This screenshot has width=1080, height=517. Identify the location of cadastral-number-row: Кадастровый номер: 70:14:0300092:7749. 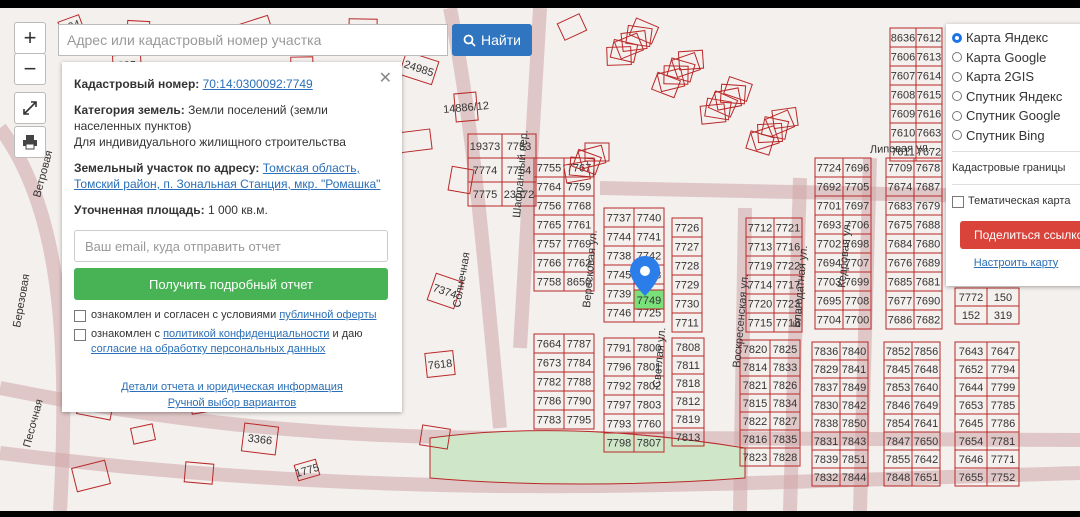
(232, 84).